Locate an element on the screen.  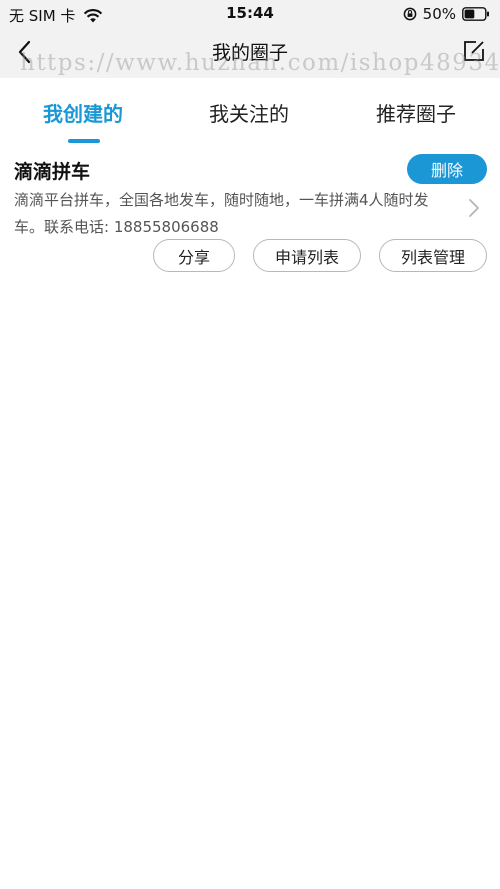
battery-icon is located at coordinates (475, 14).